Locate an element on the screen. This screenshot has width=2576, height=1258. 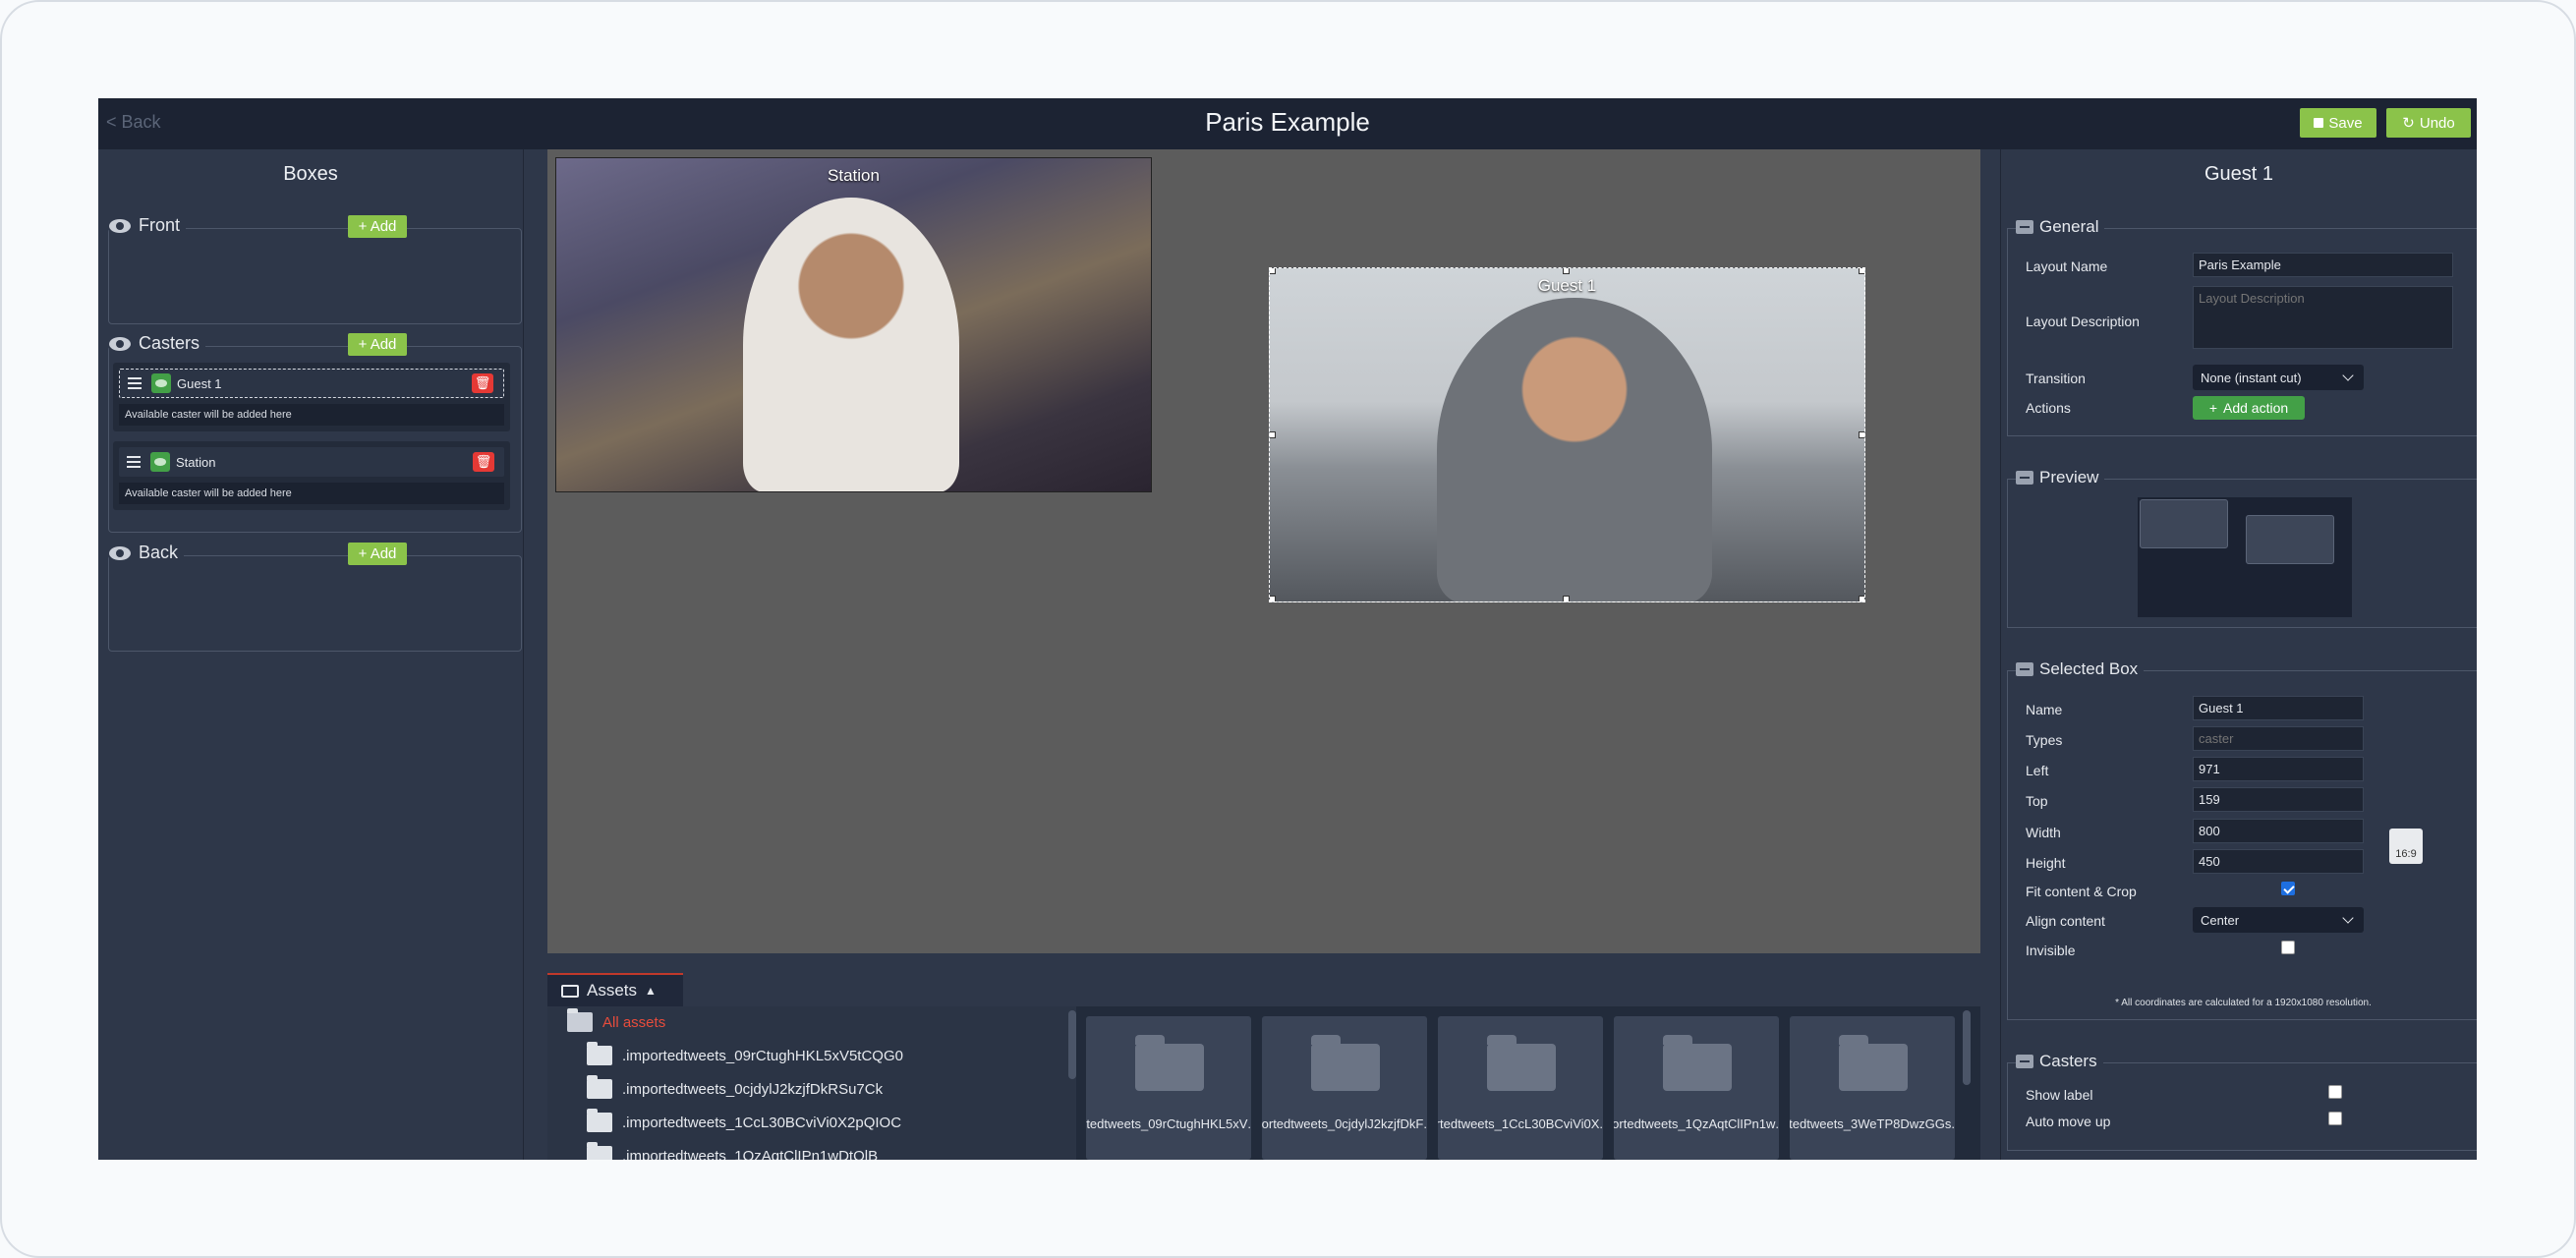
stage-box-station: Station is located at coordinates (854, 324).